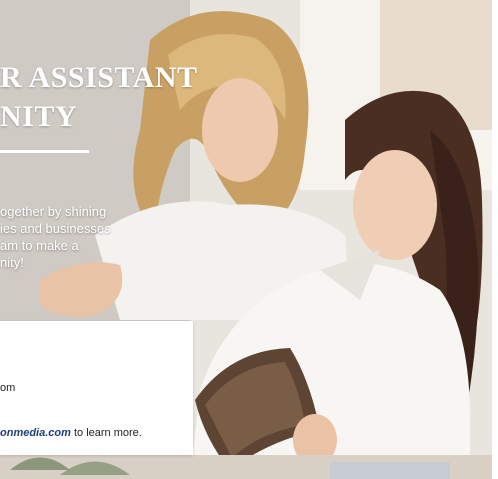 Image resolution: width=498 pixels, height=479 pixels. What do you see at coordinates (7, 388) in the screenshot?
I see `email-fragment: om` at bounding box center [7, 388].